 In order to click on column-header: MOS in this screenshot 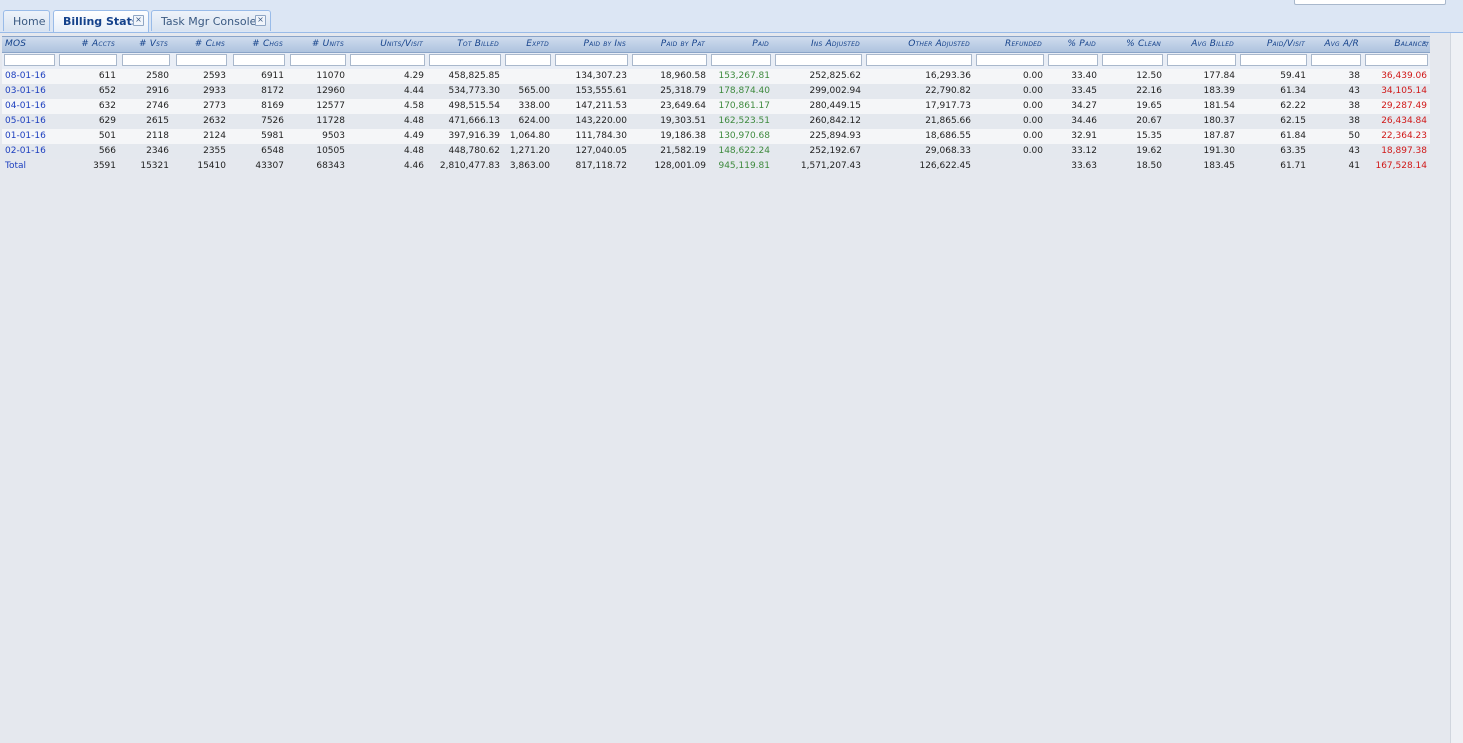, I will do `click(29, 44)`.